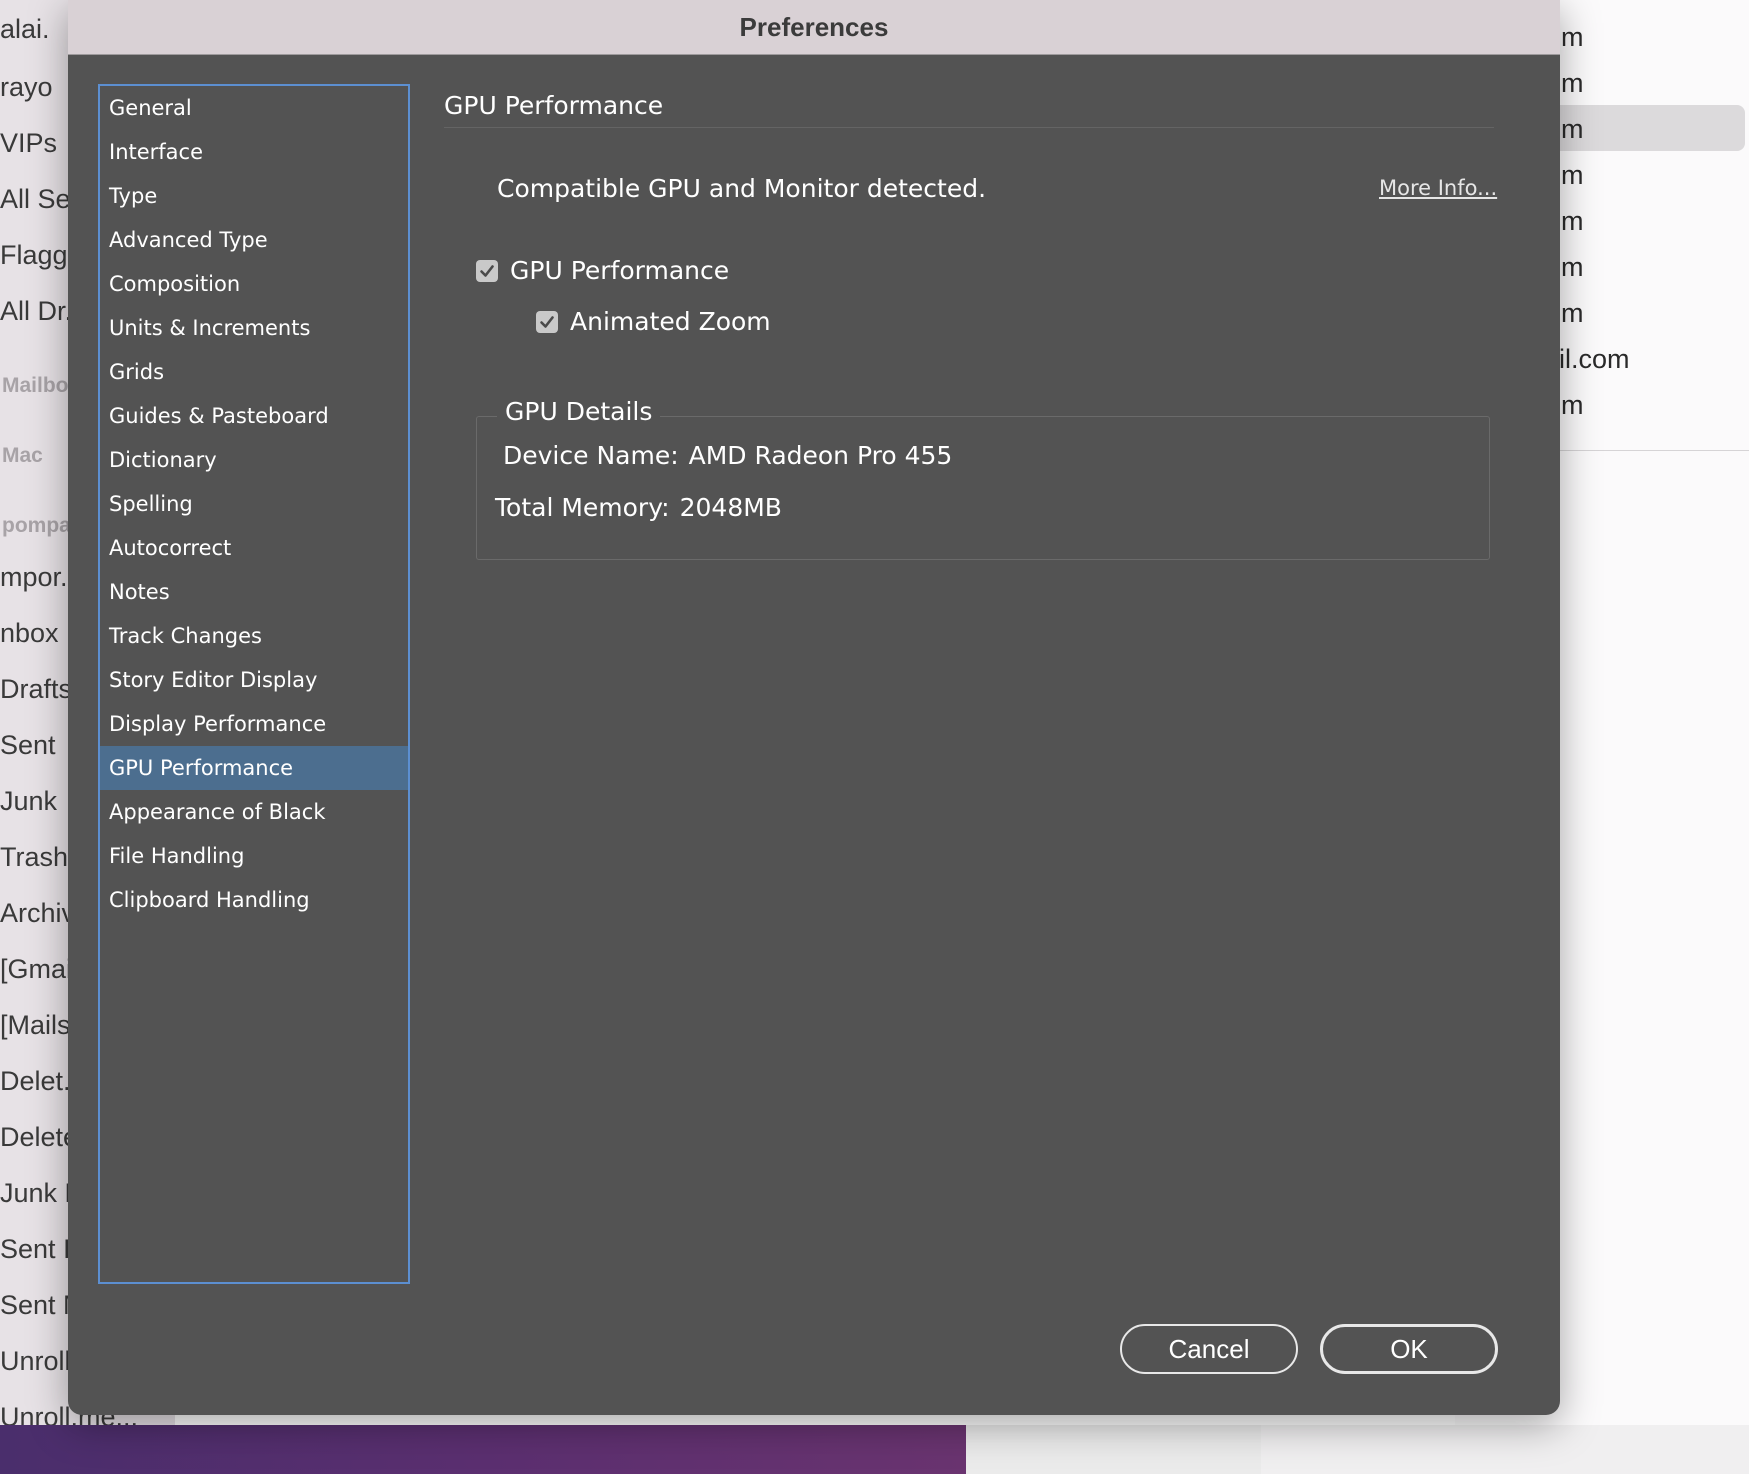 The image size is (1749, 1474). I want to click on gpu-performance-checkbox, so click(487, 270).